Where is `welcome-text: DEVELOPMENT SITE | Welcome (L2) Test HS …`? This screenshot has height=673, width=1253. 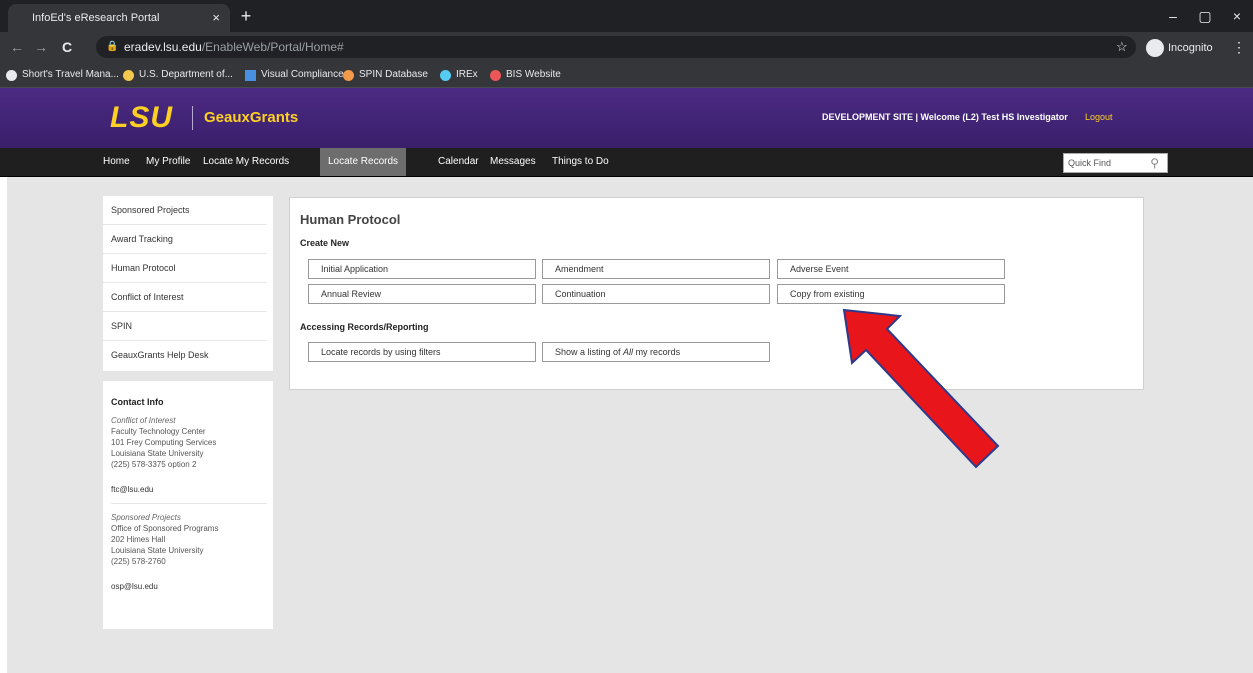
welcome-text: DEVELOPMENT SITE | Welcome (L2) Test HS … is located at coordinates (945, 117).